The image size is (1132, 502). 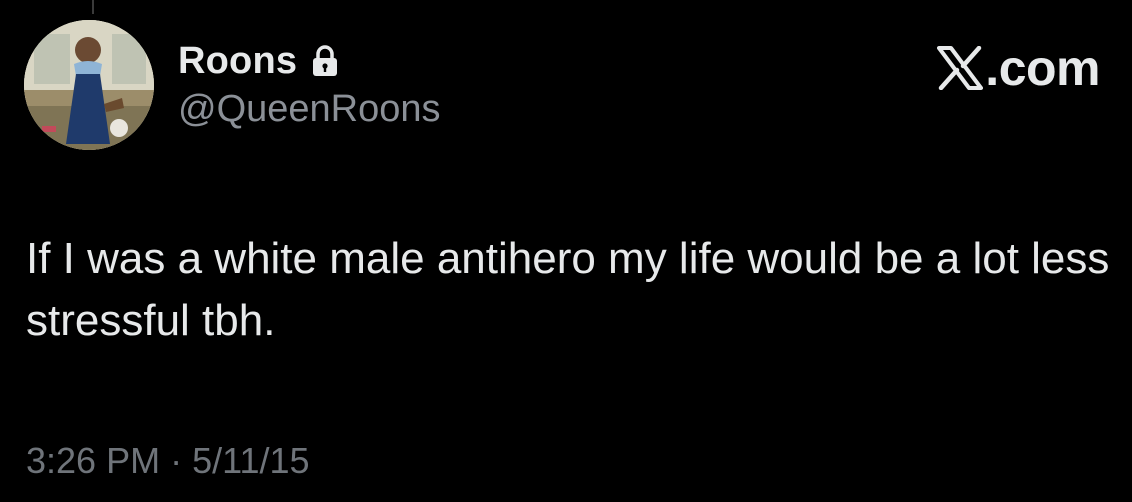 I want to click on brand-watermark: .com, so click(x=1018, y=68).